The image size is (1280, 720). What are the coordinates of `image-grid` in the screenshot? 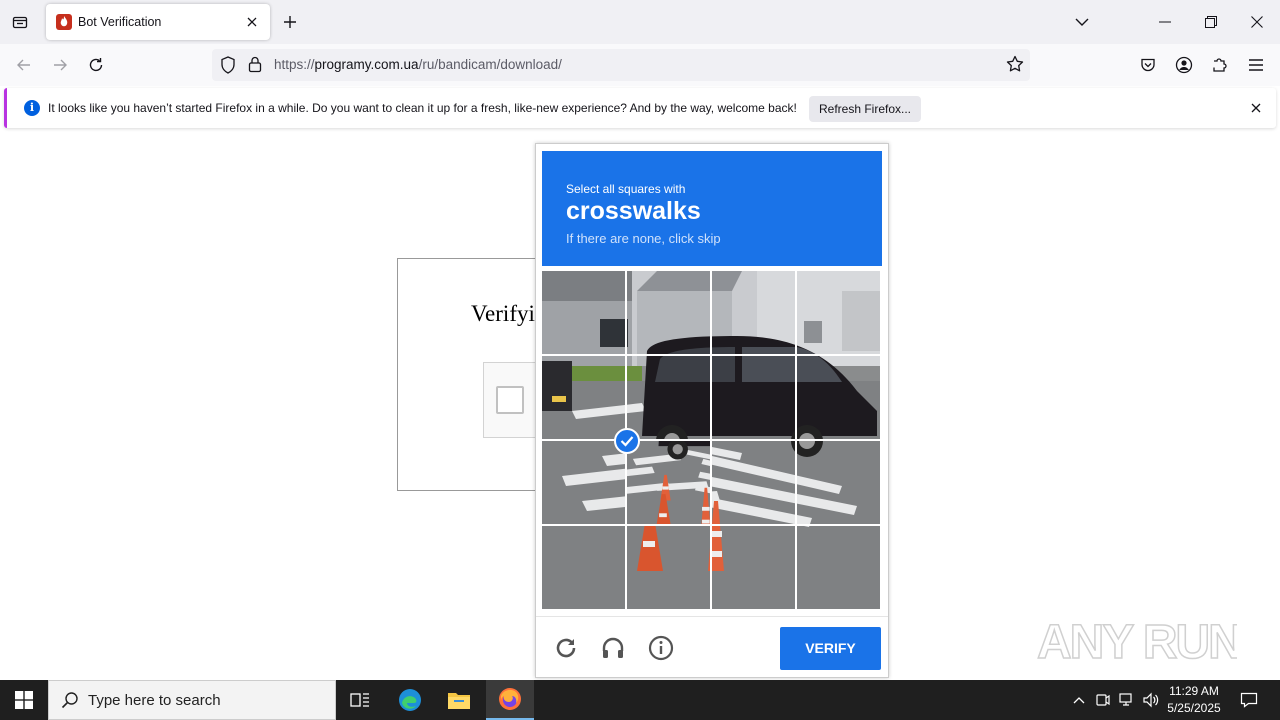 It's located at (712, 441).